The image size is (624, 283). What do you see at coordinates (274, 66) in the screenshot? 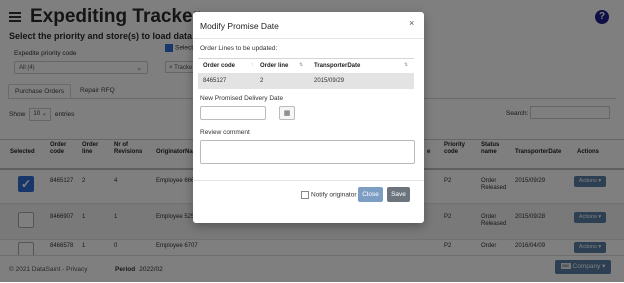
I see `col-order-line: Order line` at bounding box center [274, 66].